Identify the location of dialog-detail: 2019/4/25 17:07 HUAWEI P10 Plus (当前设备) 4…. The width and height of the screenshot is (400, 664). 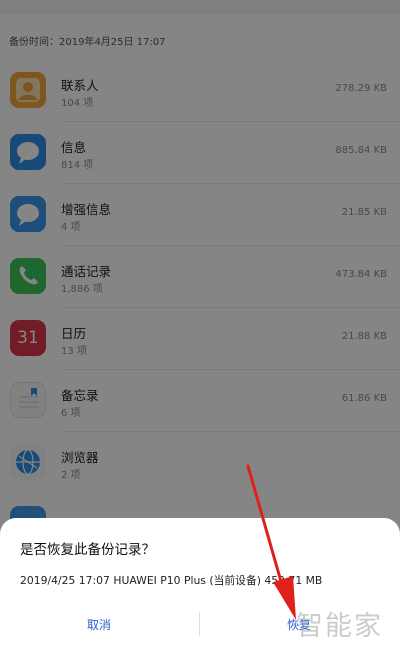
(171, 580).